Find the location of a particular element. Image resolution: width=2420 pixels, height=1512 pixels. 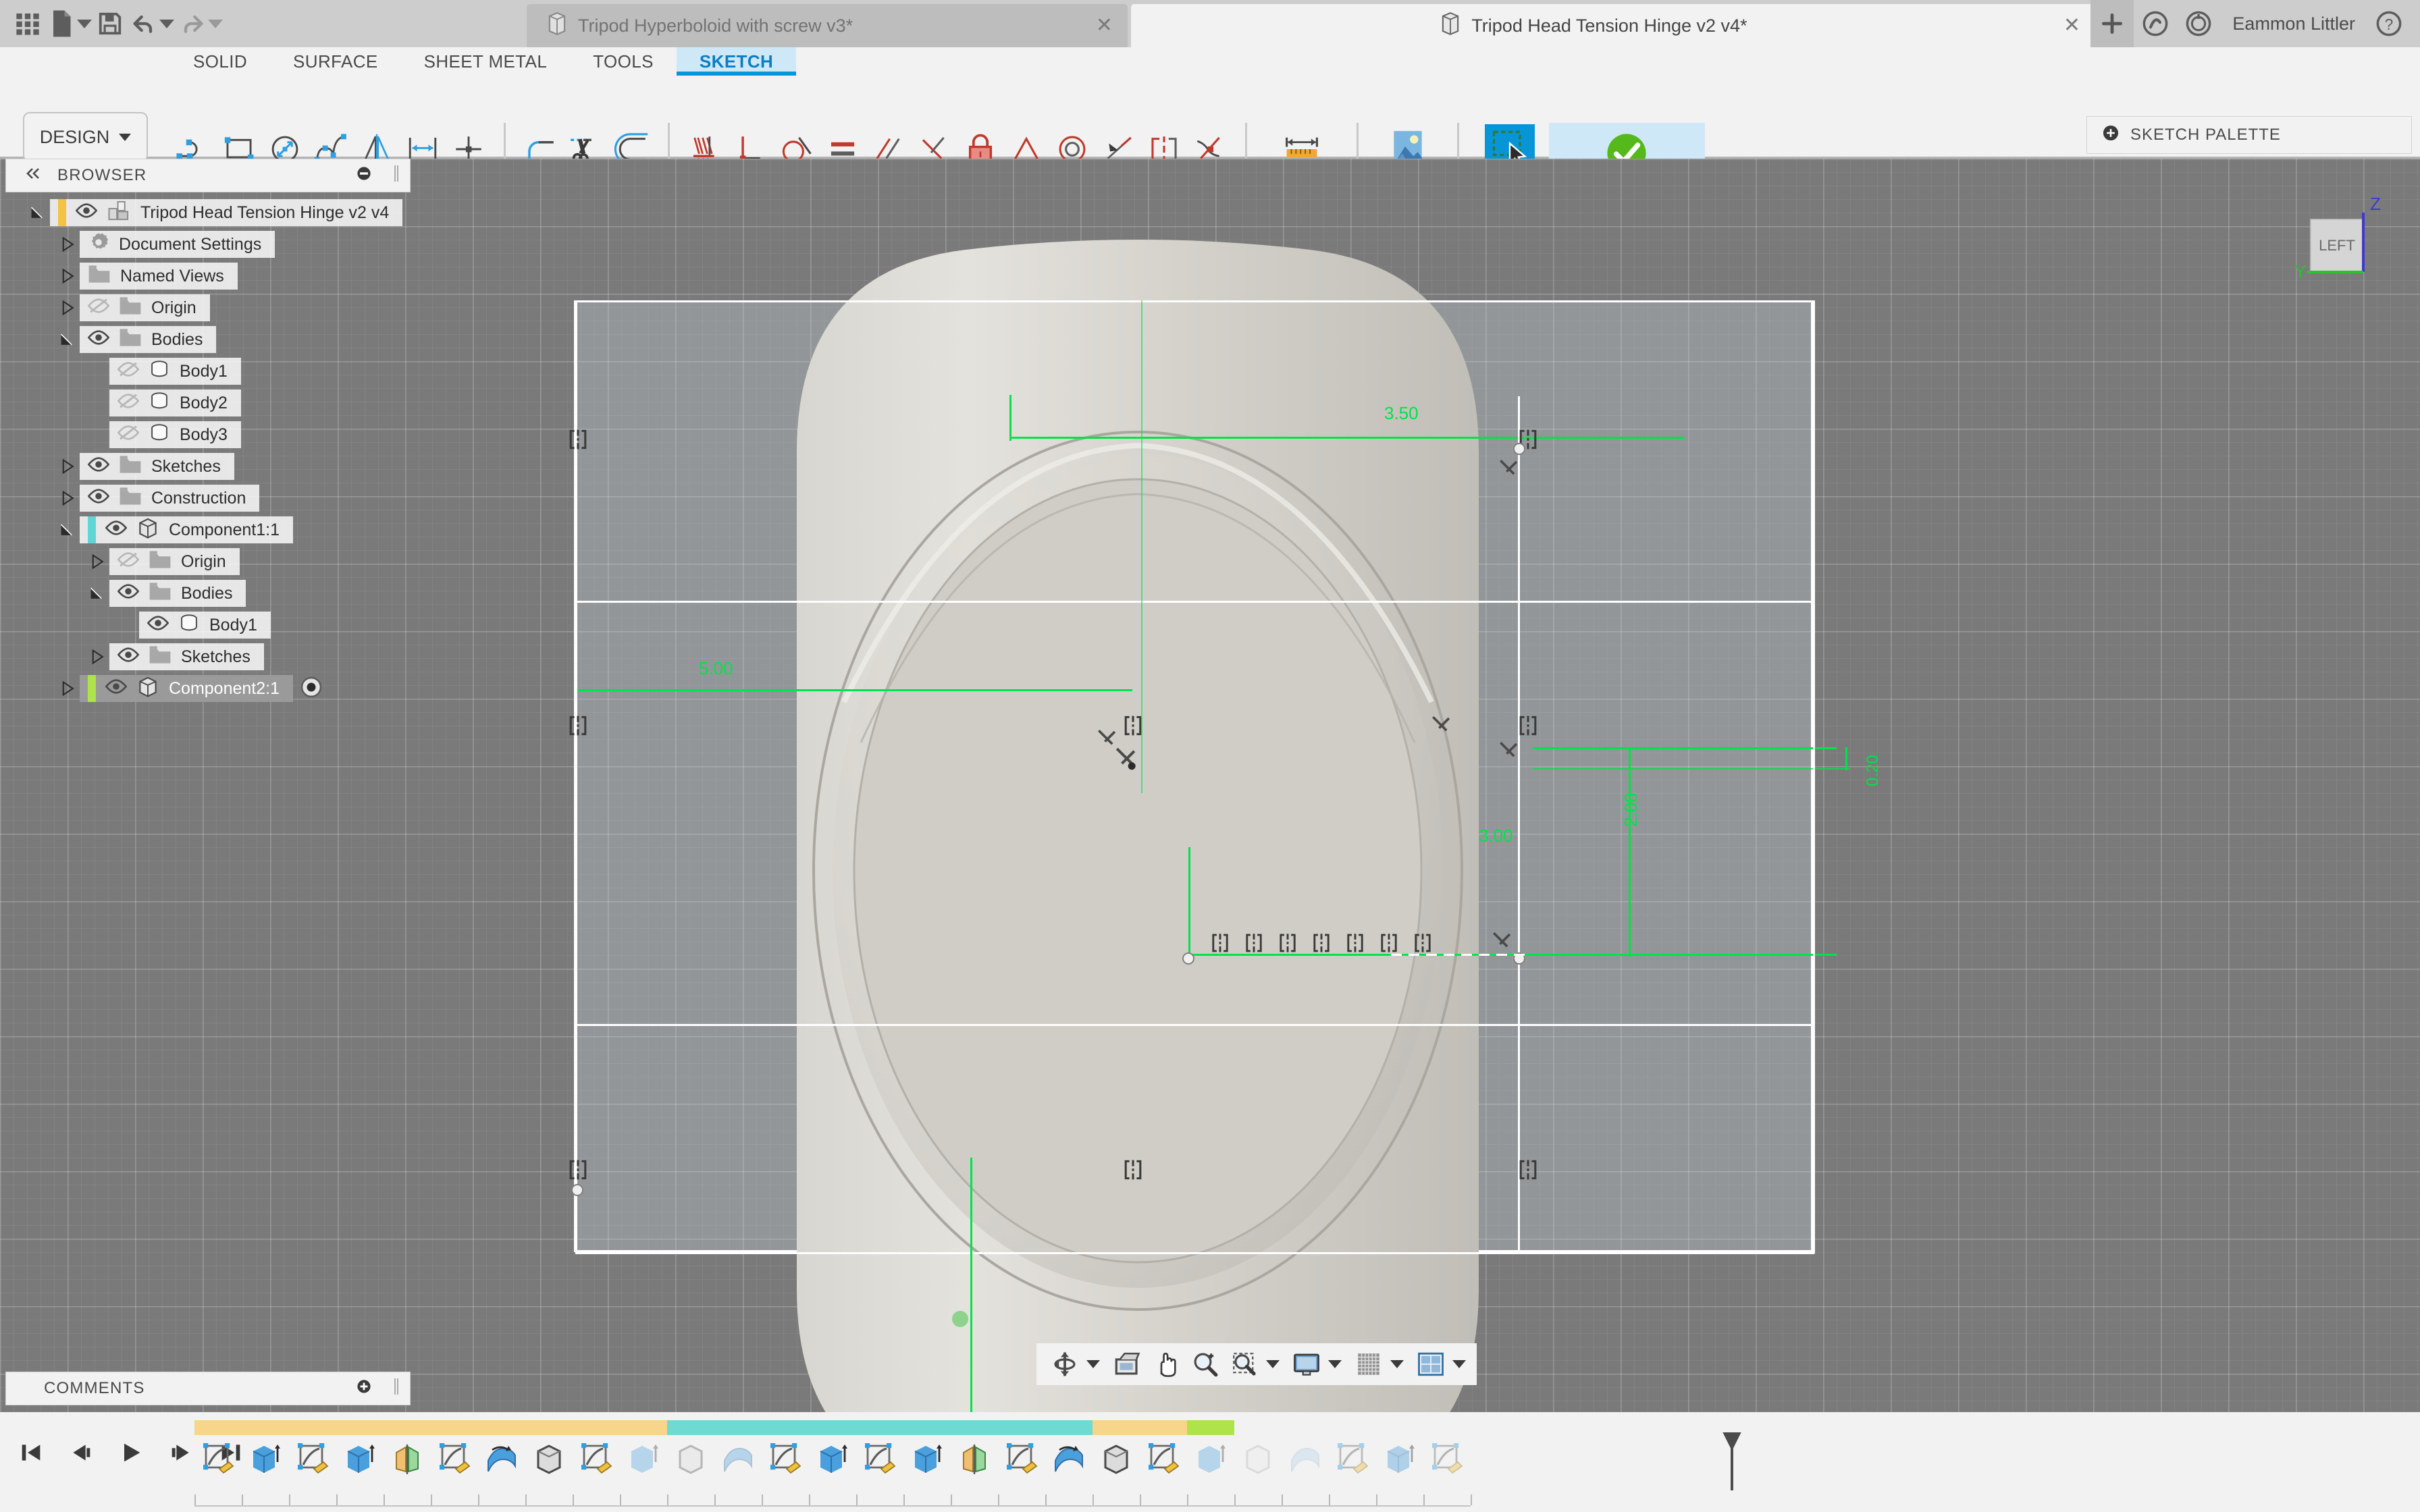

pan-icon is located at coordinates (1166, 1364).